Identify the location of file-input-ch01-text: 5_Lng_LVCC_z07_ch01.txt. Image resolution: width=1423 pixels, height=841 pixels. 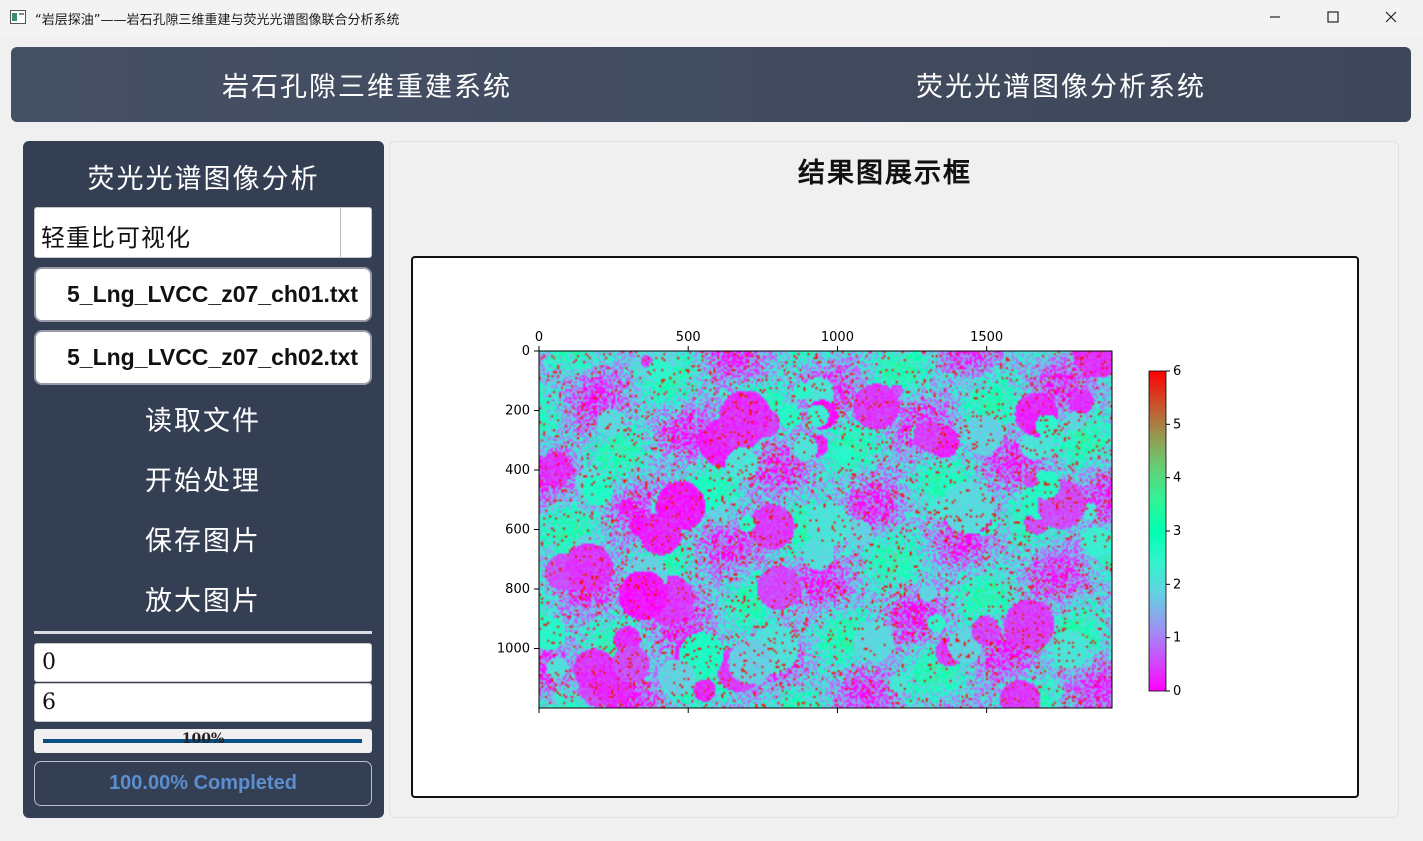
(212, 294).